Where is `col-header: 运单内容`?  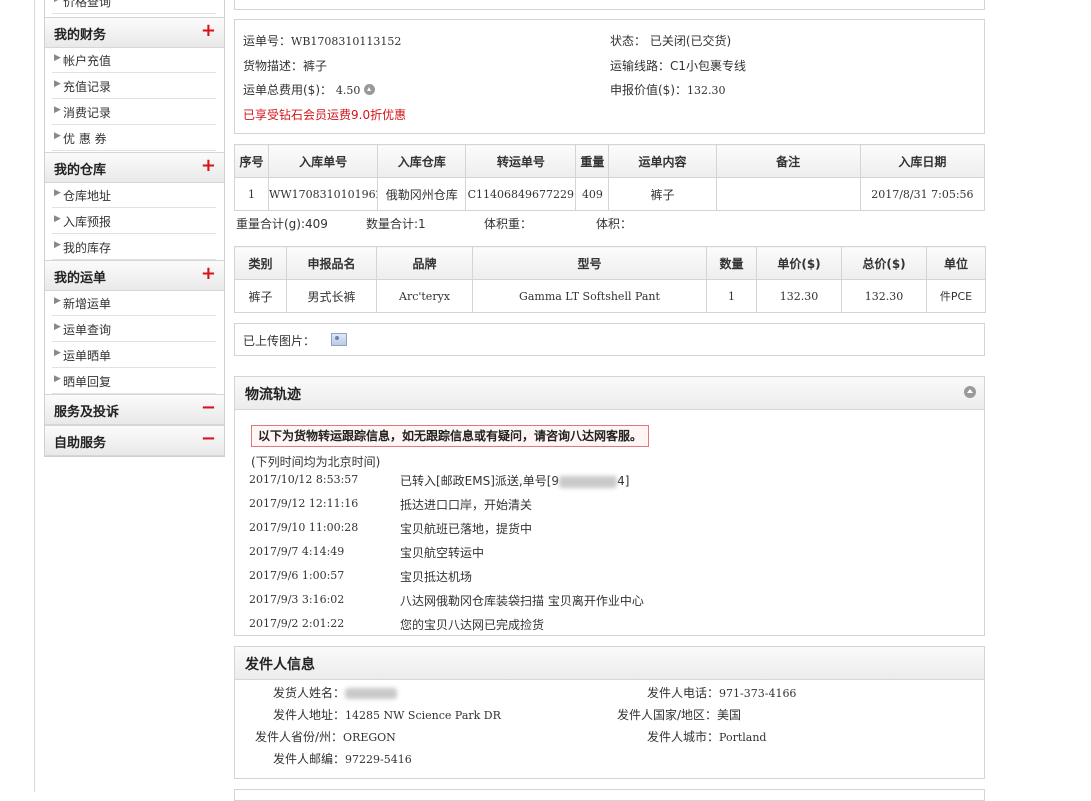 col-header: 运单内容 is located at coordinates (662, 161).